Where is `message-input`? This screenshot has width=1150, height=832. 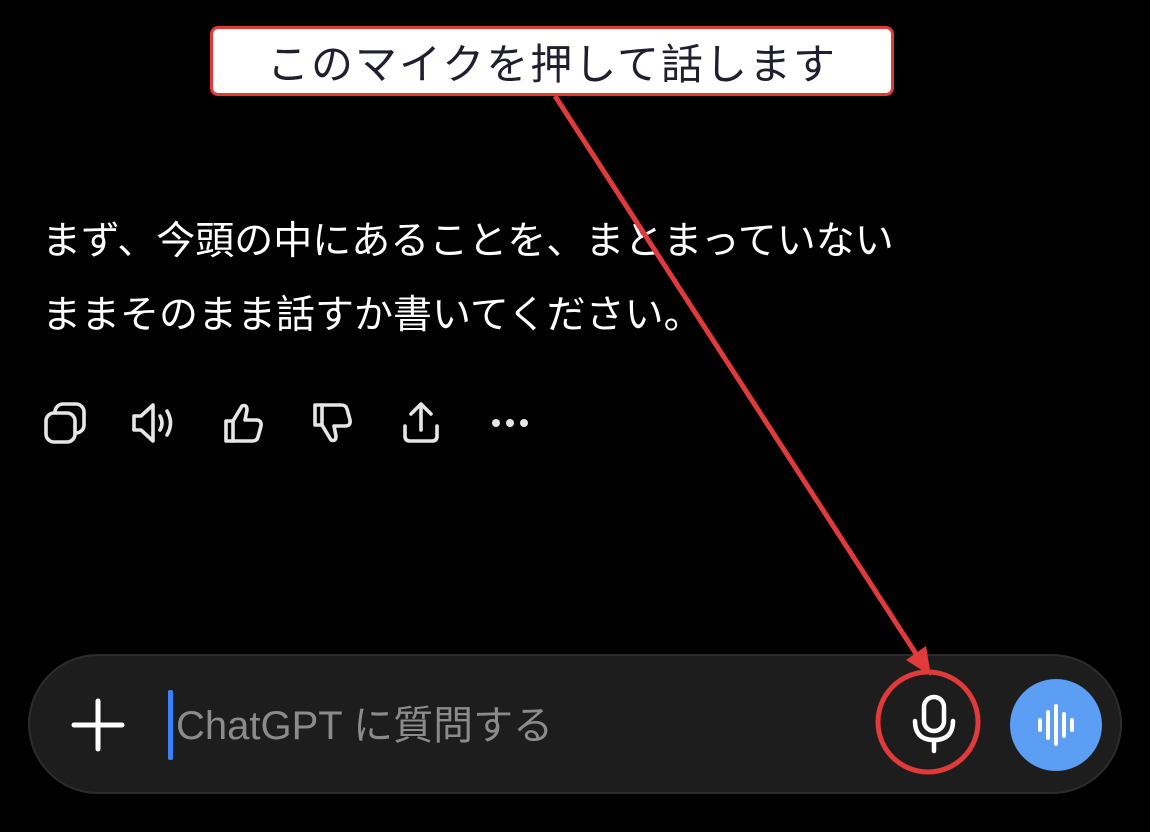
message-input is located at coordinates (516, 726).